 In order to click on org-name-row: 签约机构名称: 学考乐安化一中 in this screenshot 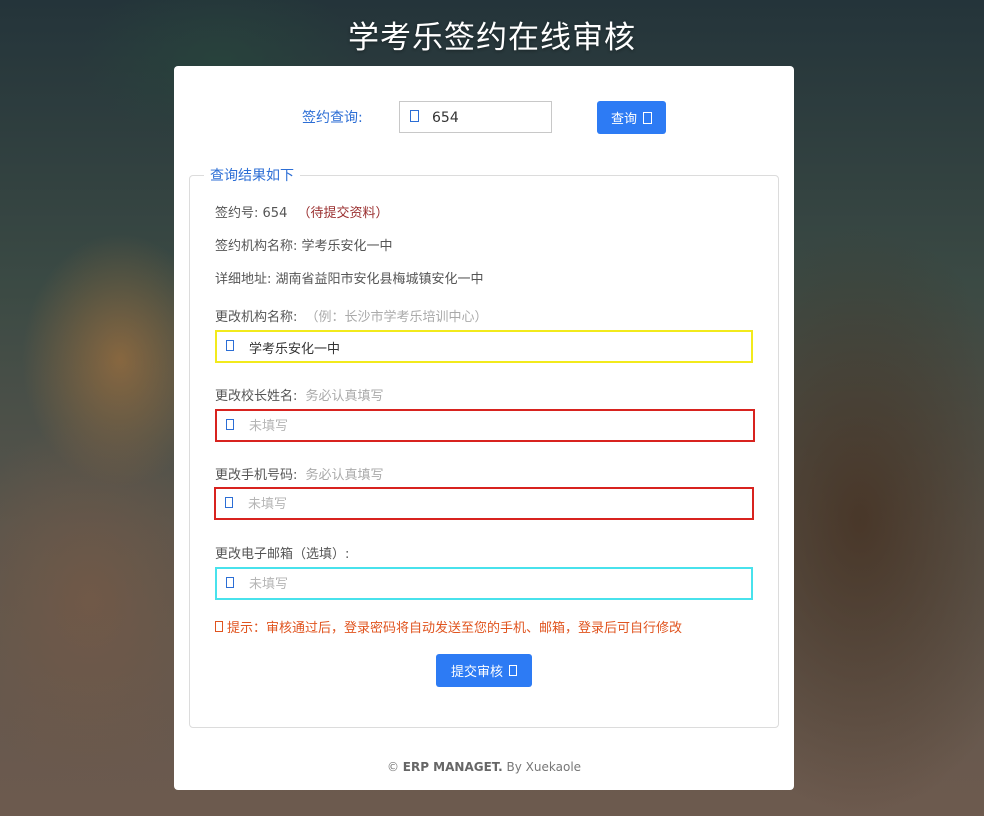, I will do `click(304, 244)`.